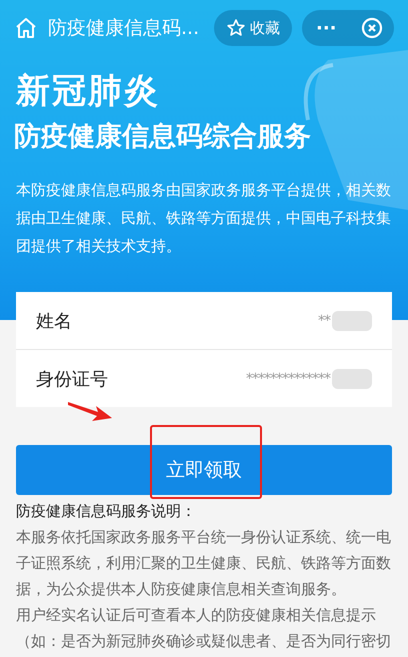 This screenshot has width=408, height=657. Describe the element at coordinates (90, 411) in the screenshot. I see `pointer-arrow` at that location.